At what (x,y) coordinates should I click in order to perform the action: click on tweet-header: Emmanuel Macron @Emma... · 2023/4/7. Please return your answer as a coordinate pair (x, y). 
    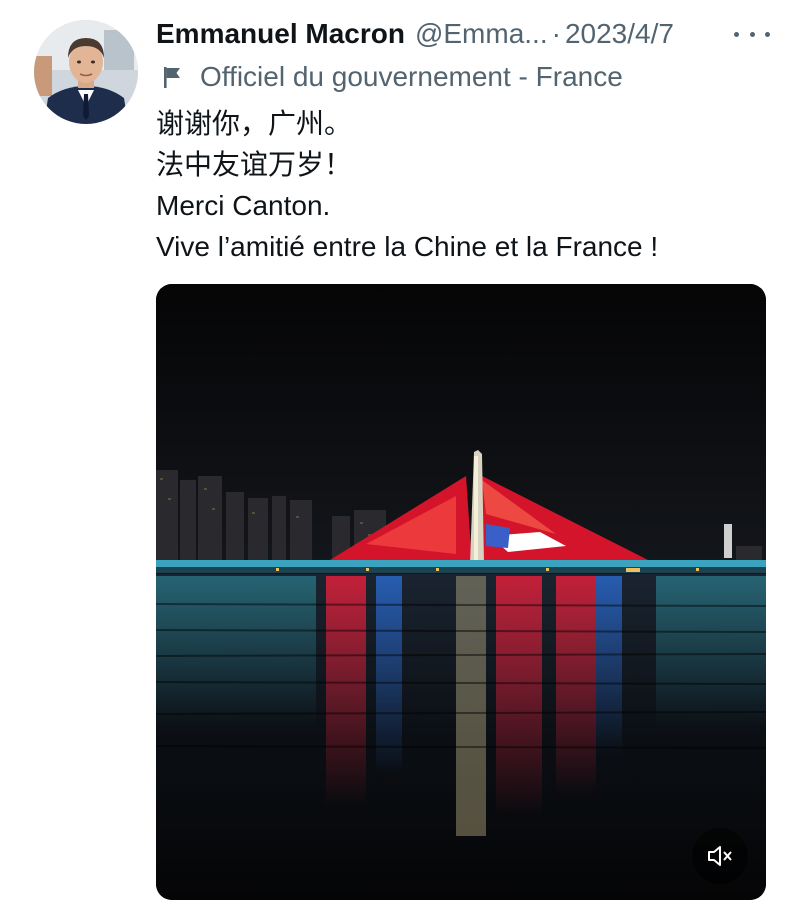
    Looking at the image, I should click on (466, 34).